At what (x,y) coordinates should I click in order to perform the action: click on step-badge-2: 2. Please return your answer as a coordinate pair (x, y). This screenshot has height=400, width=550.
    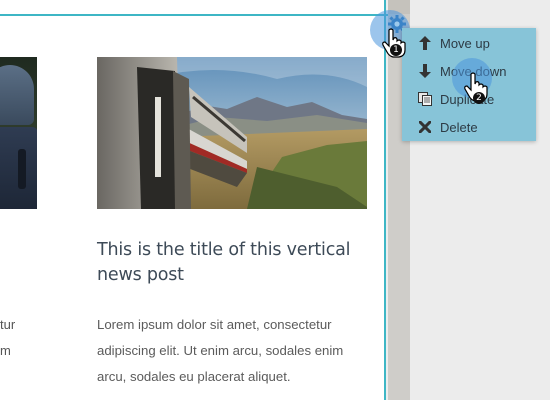
    Looking at the image, I should click on (479, 98).